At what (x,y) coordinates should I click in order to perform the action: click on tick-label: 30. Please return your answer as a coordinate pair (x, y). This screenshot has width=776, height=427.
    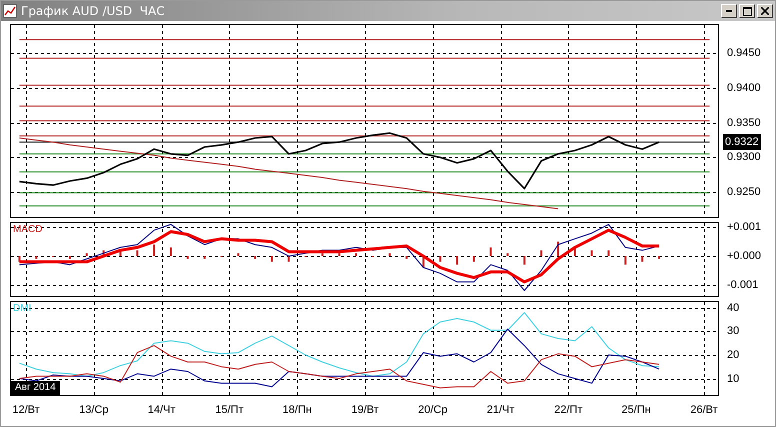
    Looking at the image, I should click on (733, 331).